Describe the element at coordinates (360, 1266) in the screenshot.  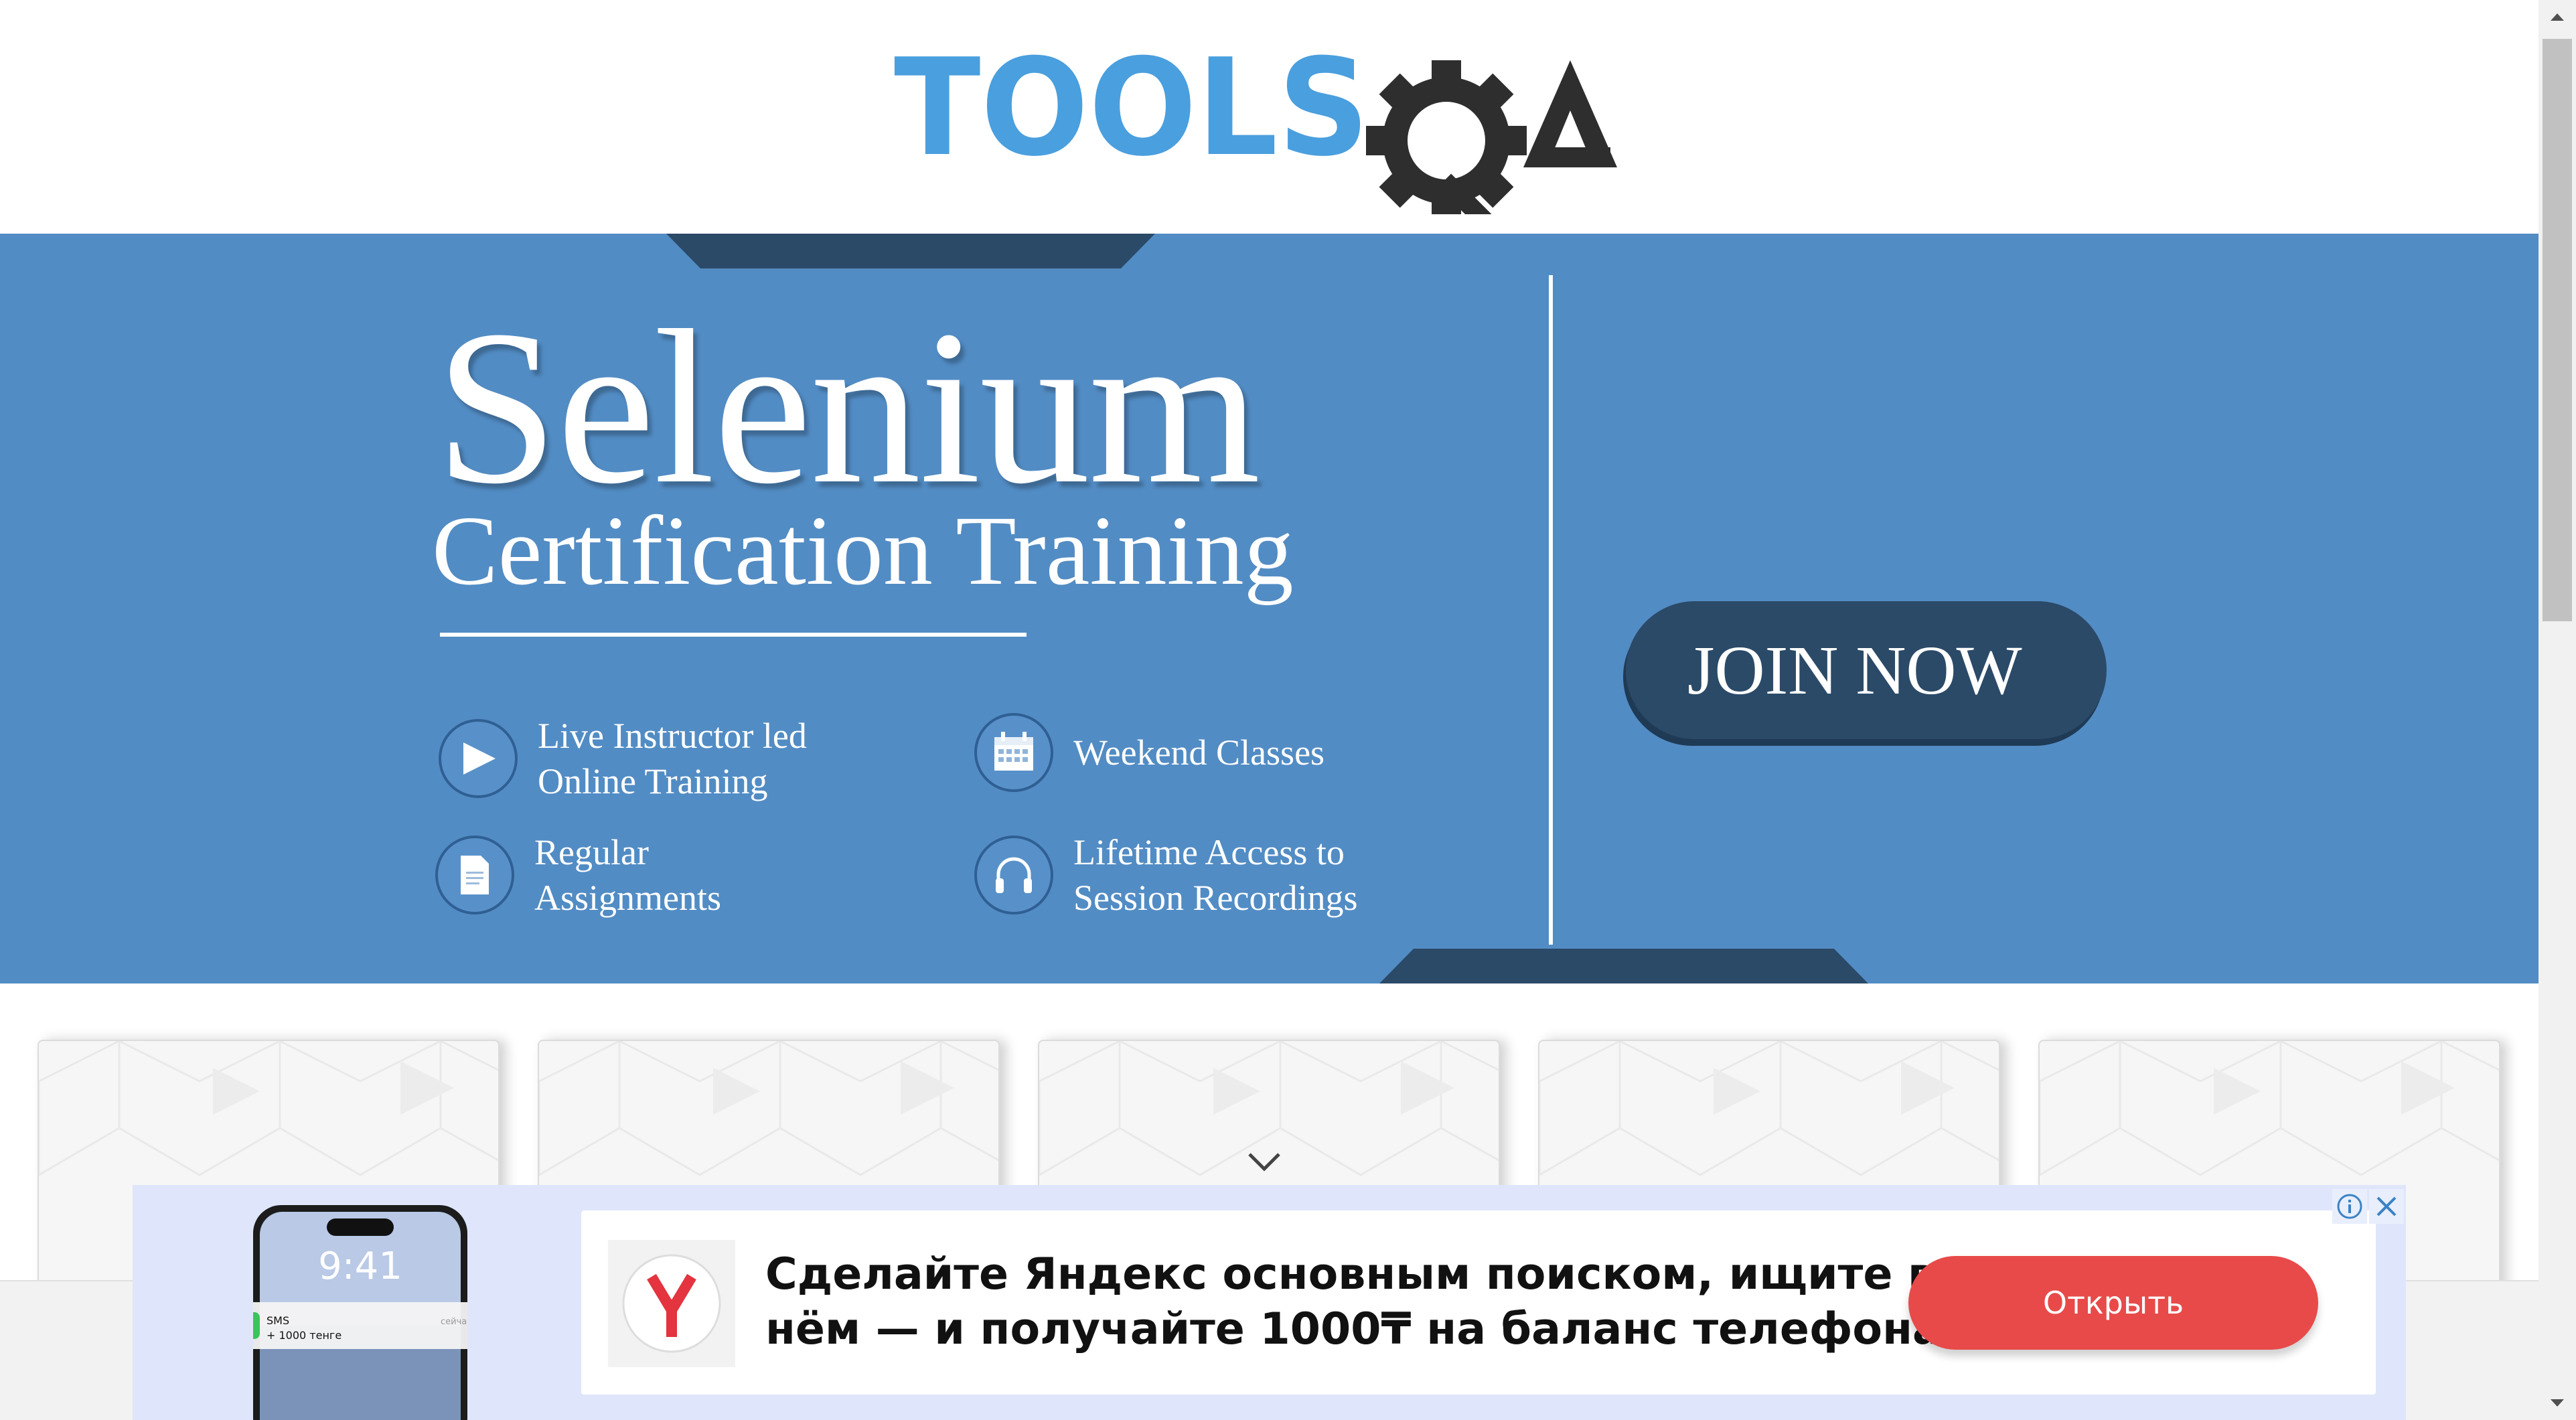
I see `phone-time: 9:41` at that location.